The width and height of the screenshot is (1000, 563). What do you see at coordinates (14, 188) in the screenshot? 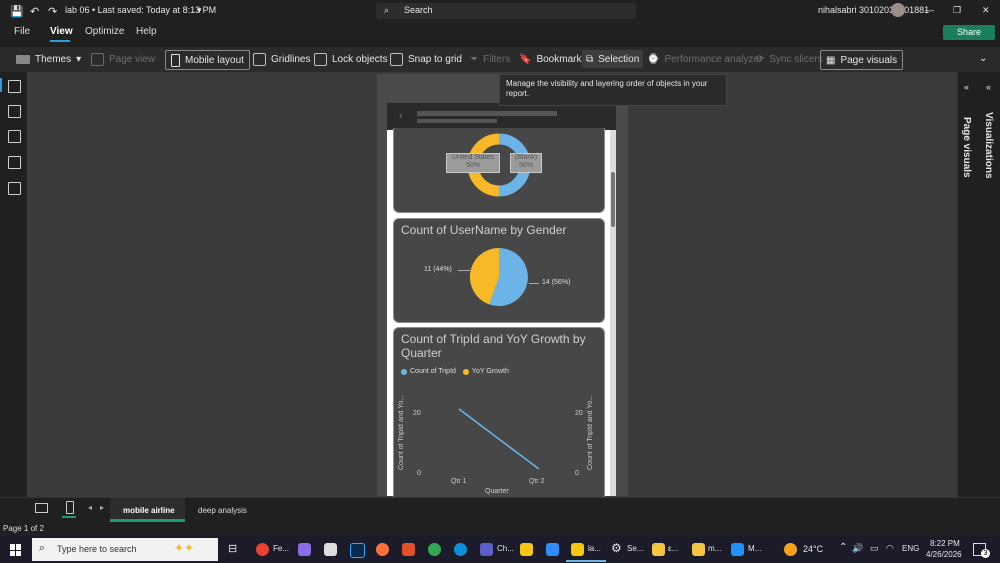
I see `tmdl-view-icon` at bounding box center [14, 188].